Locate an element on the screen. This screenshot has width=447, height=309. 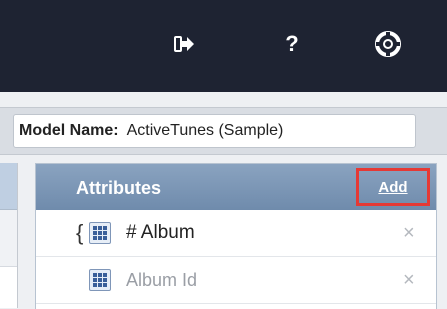
model-name-box: Model Name: ActiveTunes (Sample) is located at coordinates (214, 131).